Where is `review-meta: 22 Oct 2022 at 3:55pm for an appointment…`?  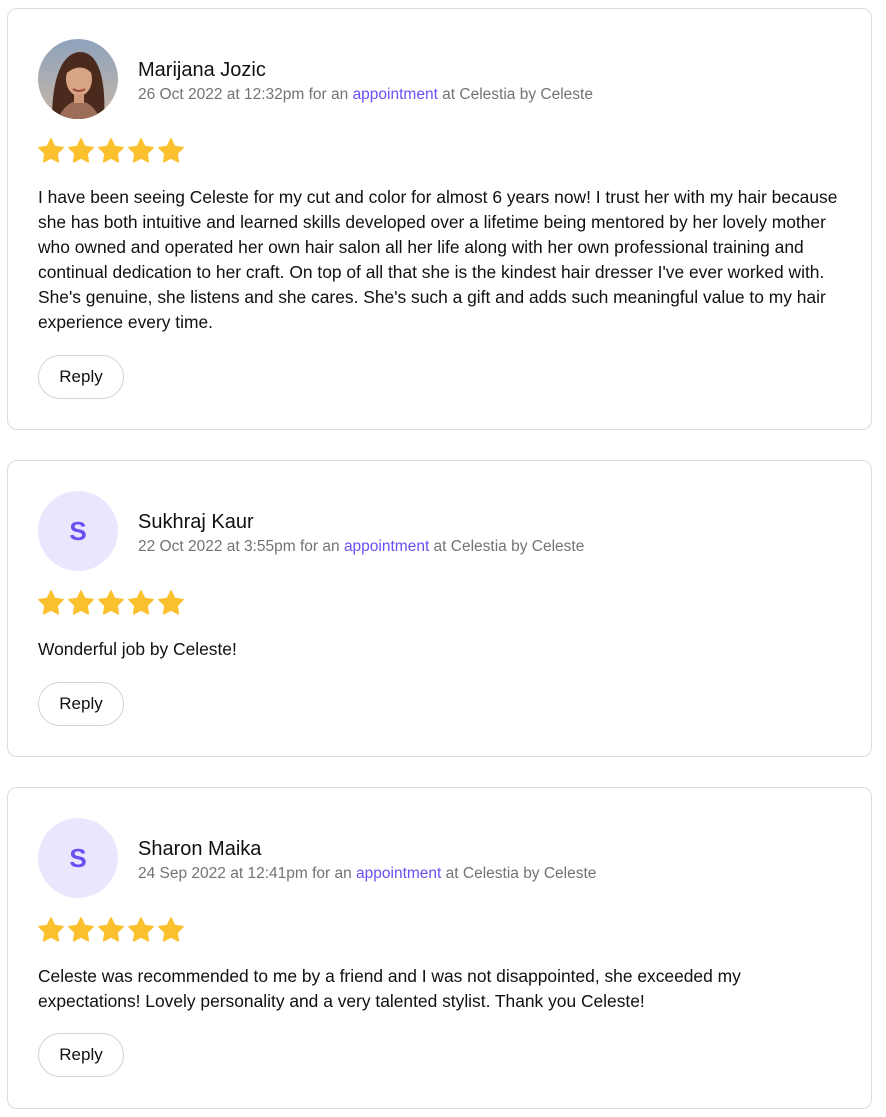 review-meta: 22 Oct 2022 at 3:55pm for an appointment… is located at coordinates (361, 547).